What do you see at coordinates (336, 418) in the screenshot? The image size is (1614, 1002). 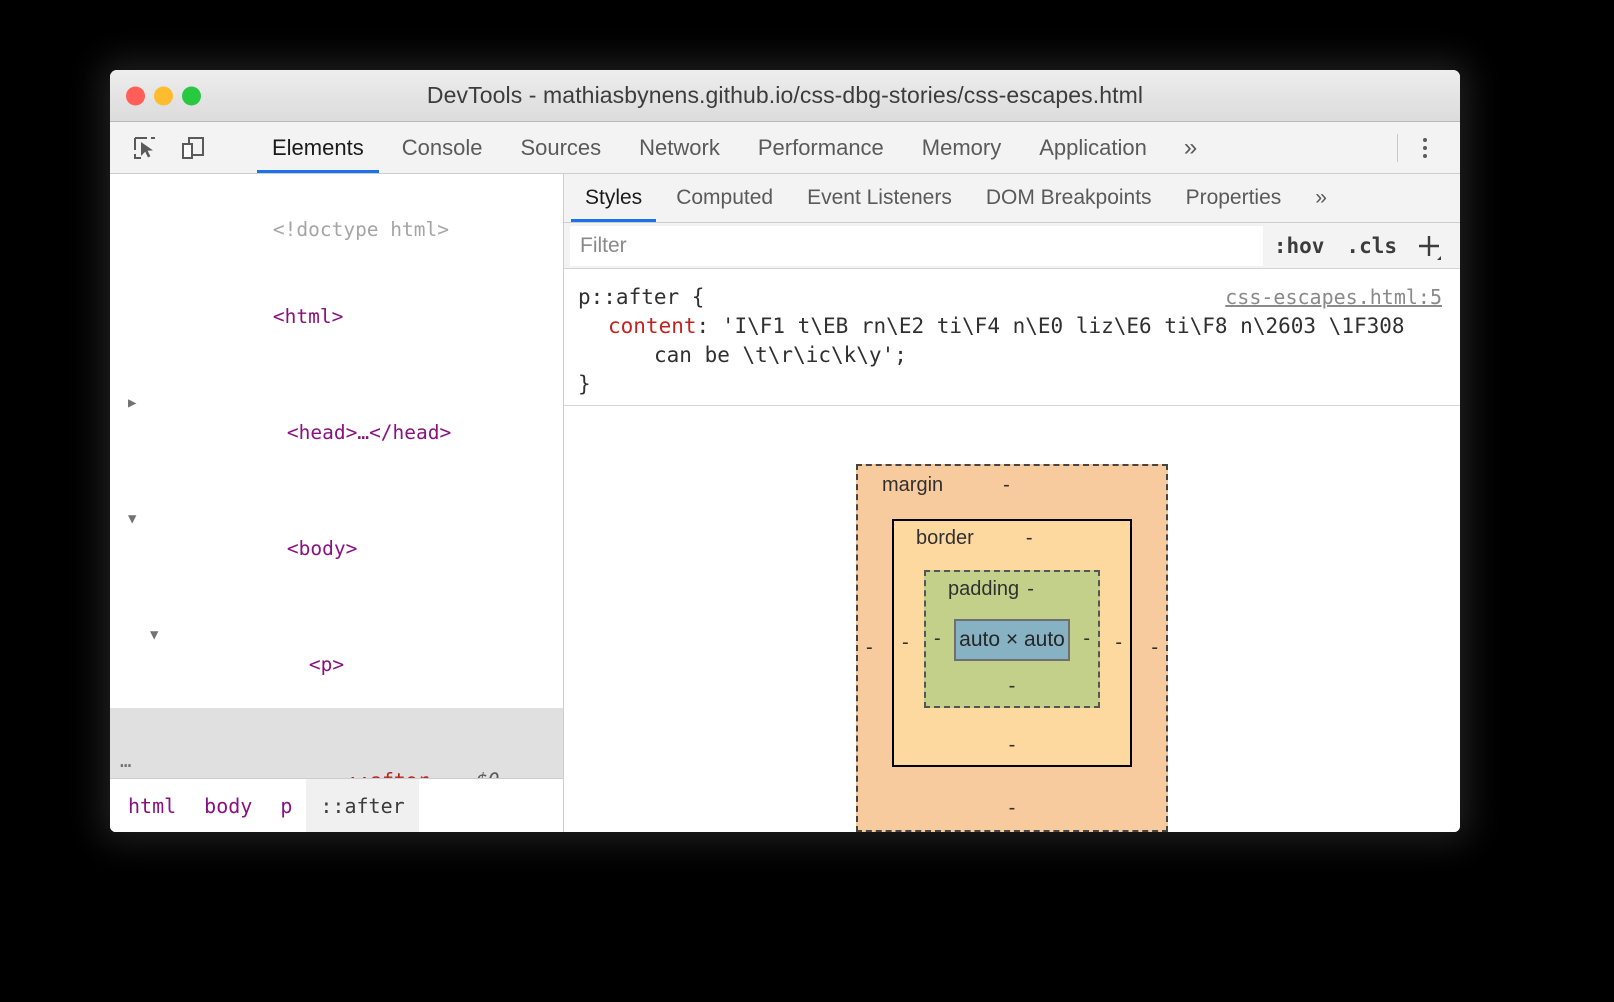 I see `dom-node-head: ▶ <head>…</head>` at bounding box center [336, 418].